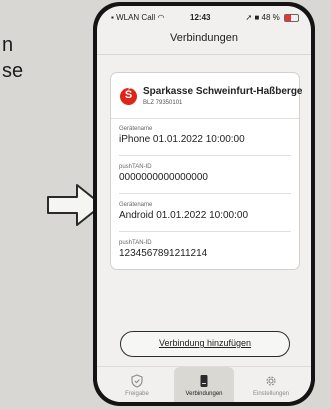  I want to click on tab-label: Verbindungen, so click(204, 394).